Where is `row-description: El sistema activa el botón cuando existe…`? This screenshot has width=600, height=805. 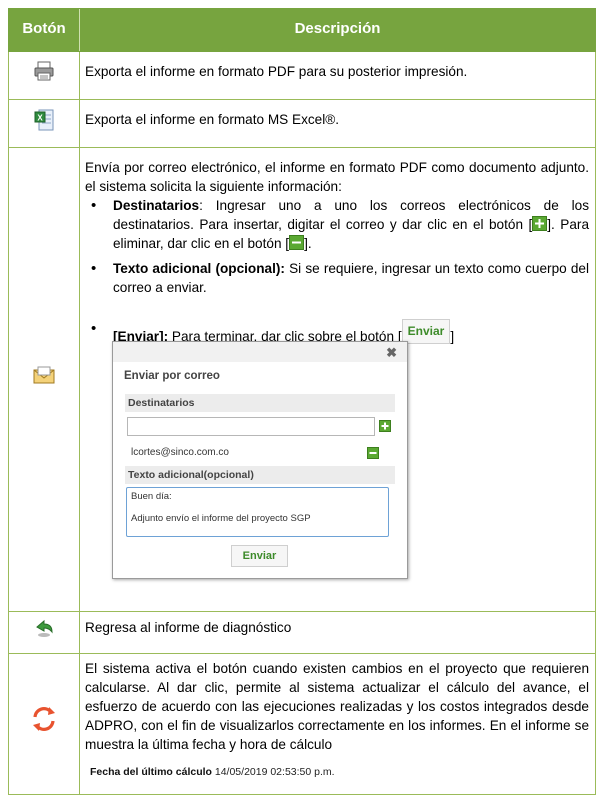
row-description: El sistema activa el botón cuando existe… is located at coordinates (337, 706).